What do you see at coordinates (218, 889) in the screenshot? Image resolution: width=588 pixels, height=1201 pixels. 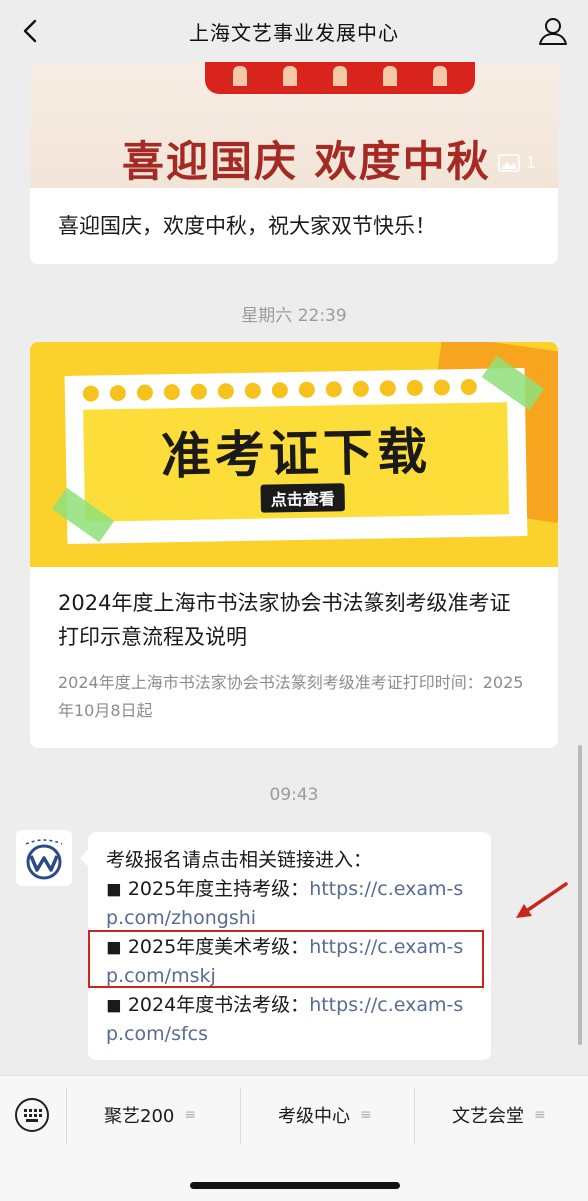 I see `item-label: 2025年度主持考级：` at bounding box center [218, 889].